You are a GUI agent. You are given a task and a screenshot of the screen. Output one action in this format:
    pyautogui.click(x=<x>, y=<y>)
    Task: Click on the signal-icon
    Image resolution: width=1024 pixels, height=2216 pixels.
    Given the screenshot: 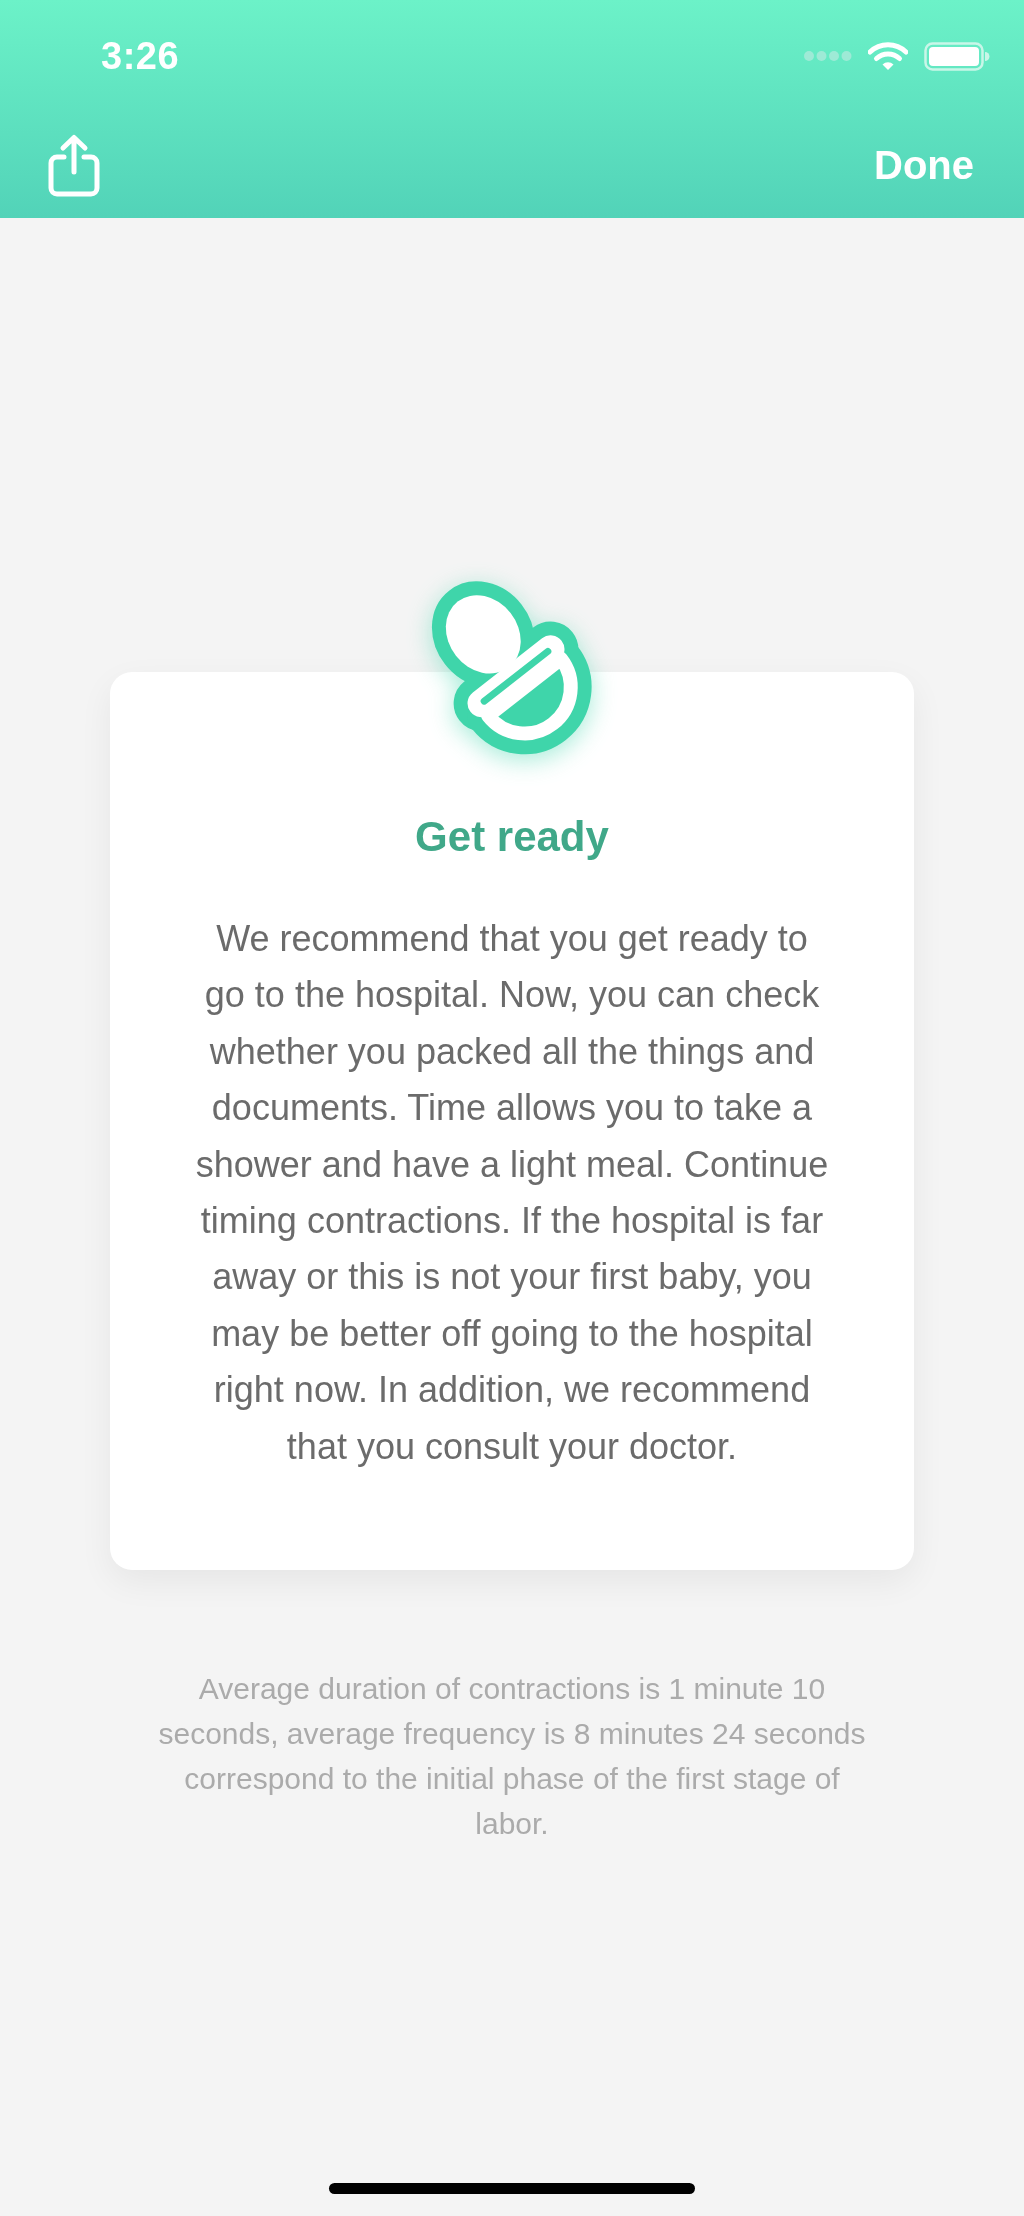 What is the action you would take?
    pyautogui.click(x=828, y=56)
    